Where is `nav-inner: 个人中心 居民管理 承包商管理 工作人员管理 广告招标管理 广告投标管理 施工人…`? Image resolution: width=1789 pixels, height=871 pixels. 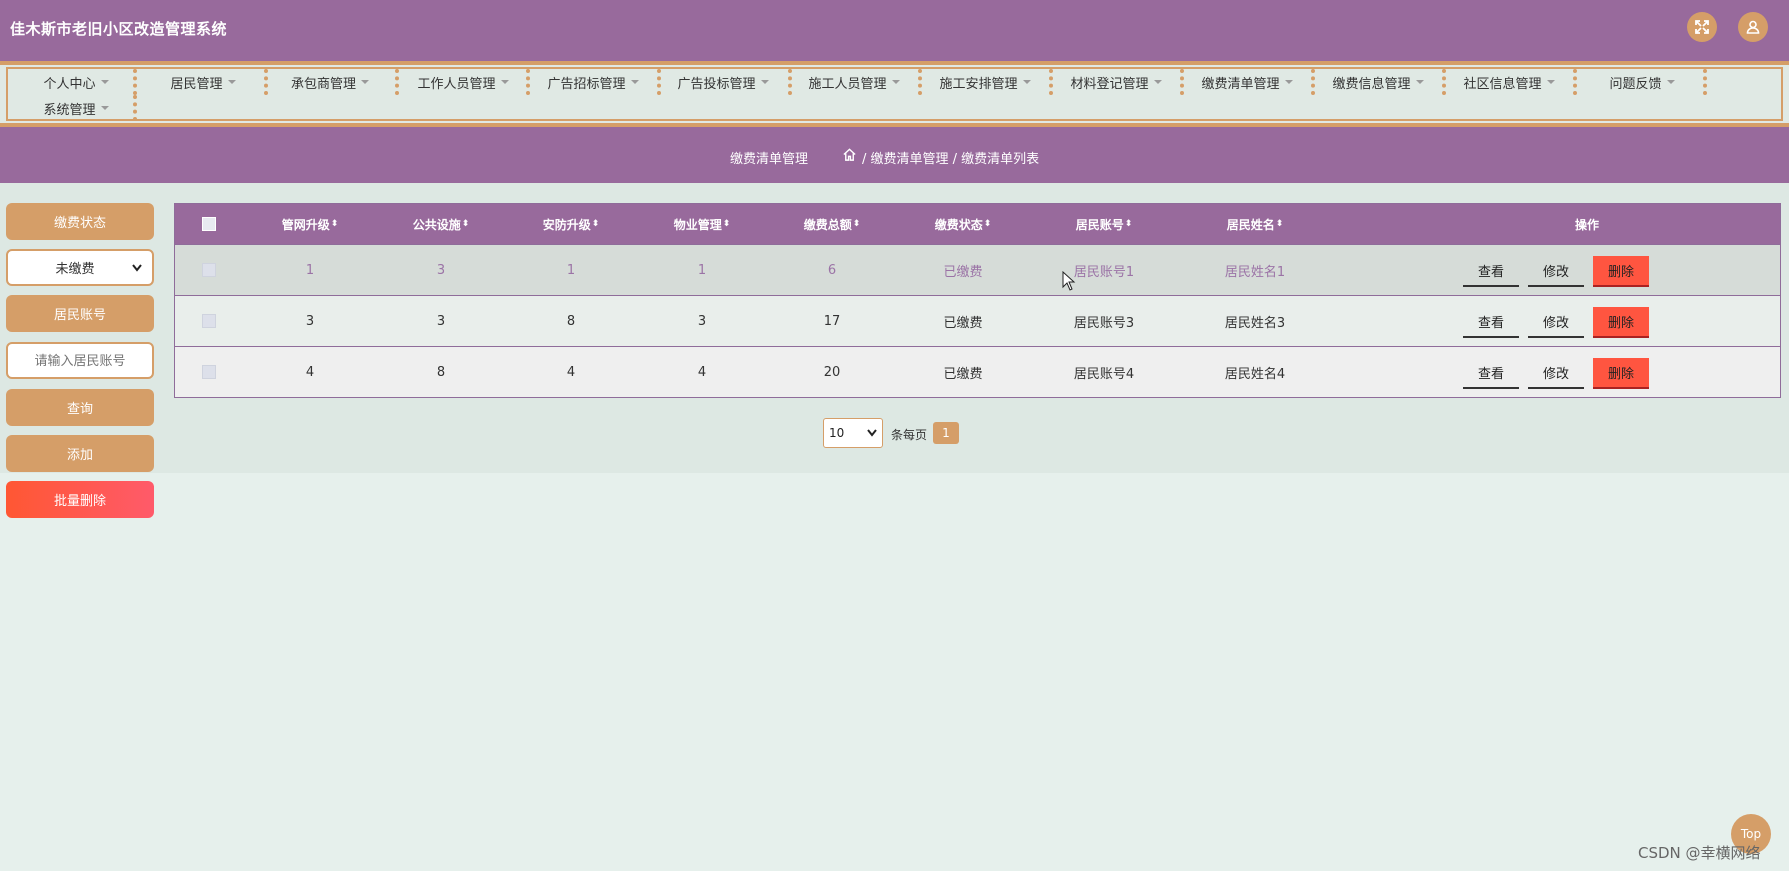
nav-inner: 个人中心 居民管理 承包商管理 工作人员管理 广告招标管理 广告投标管理 施工人… is located at coordinates (894, 94).